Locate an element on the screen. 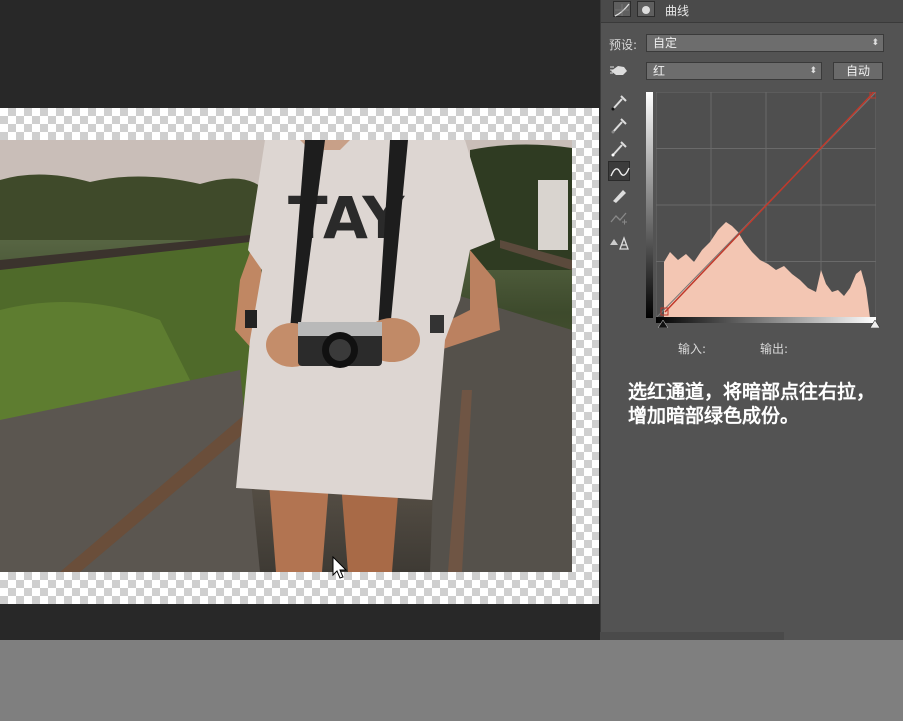 This screenshot has height=721, width=903. curve-tool-icon is located at coordinates (619, 171).